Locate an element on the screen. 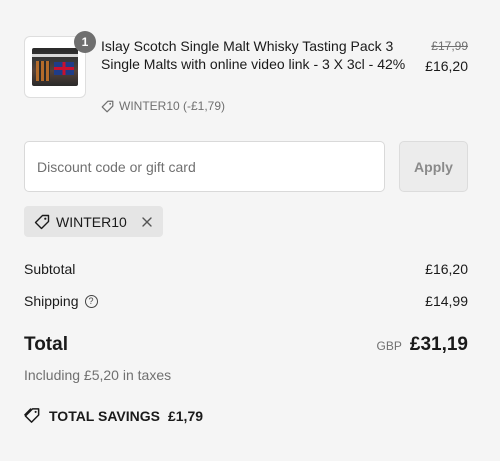 This screenshot has width=500, height=461. close-icon is located at coordinates (147, 222).